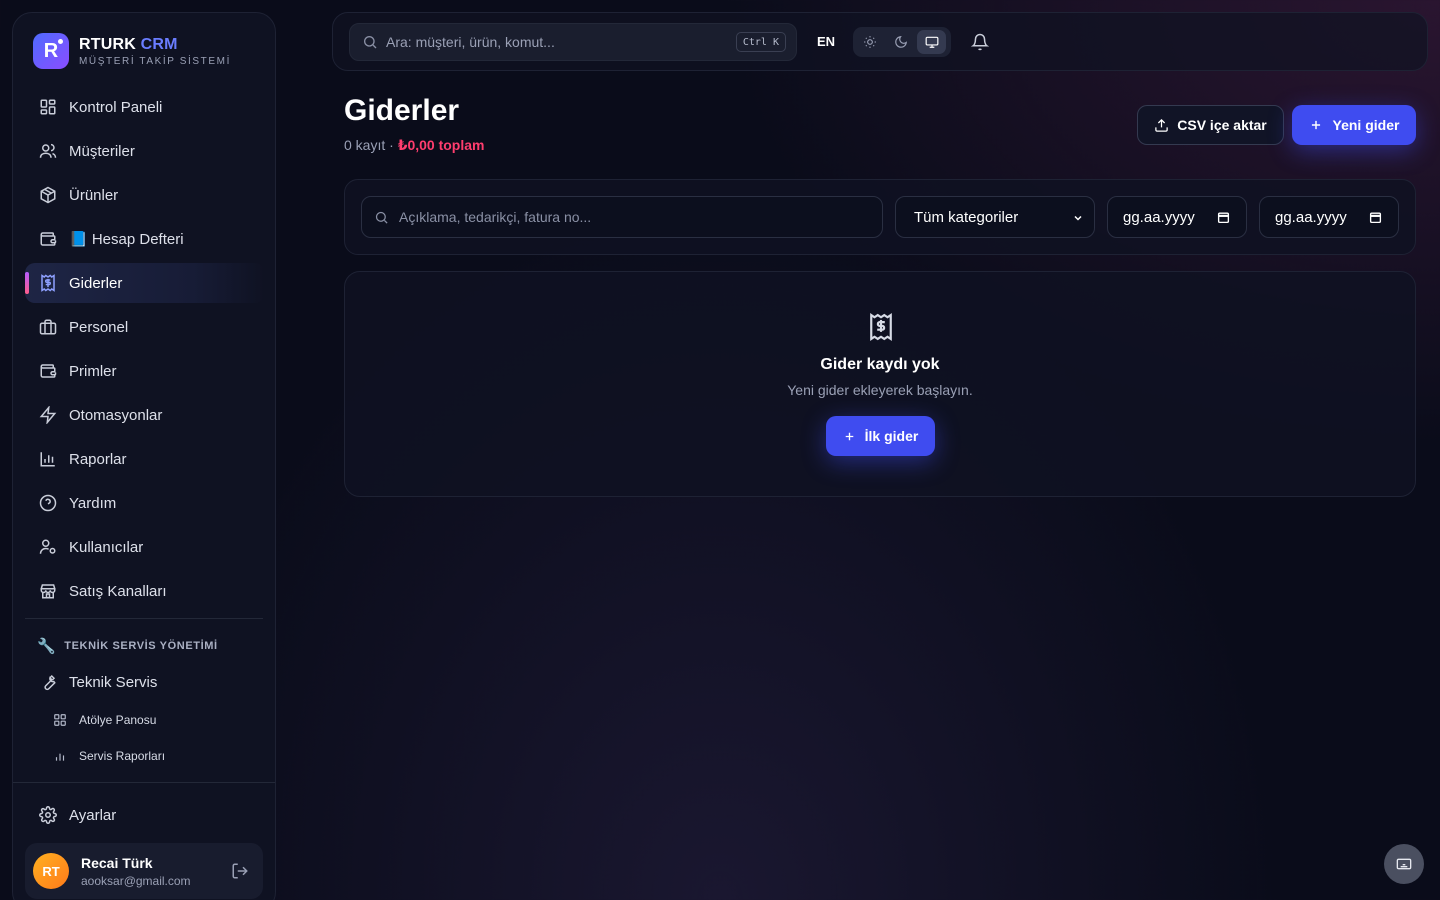 The width and height of the screenshot is (1440, 900). What do you see at coordinates (1078, 218) in the screenshot?
I see `chevron-down-icon` at bounding box center [1078, 218].